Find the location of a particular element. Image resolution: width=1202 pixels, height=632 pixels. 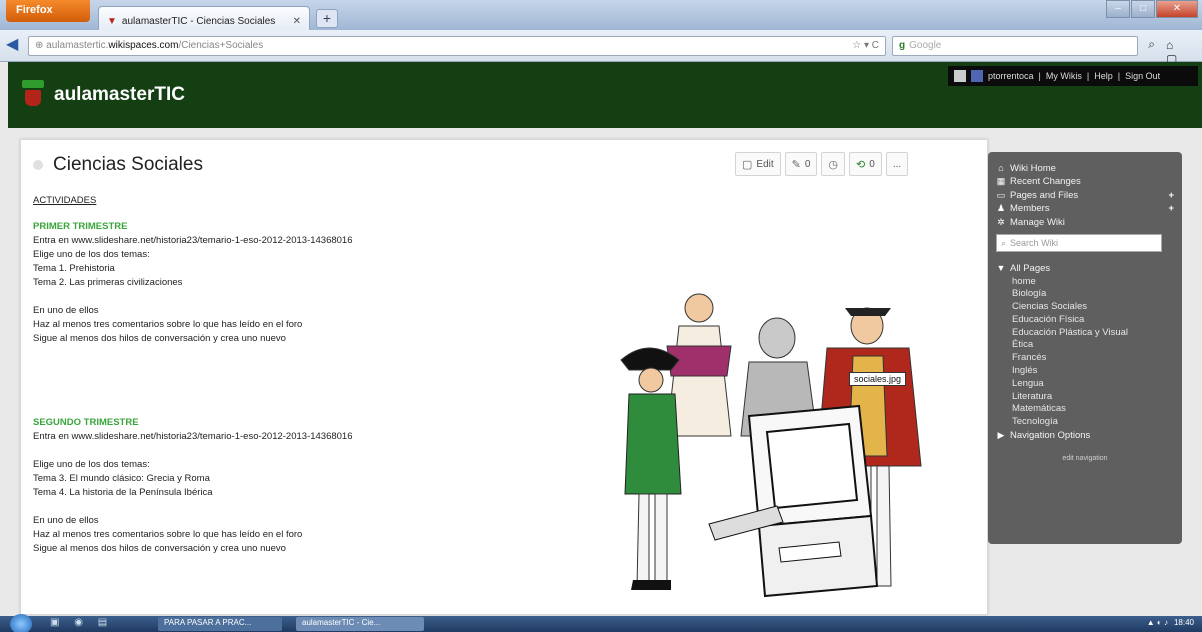

user-link-username: ptorrentoca is located at coordinates (1011, 76).